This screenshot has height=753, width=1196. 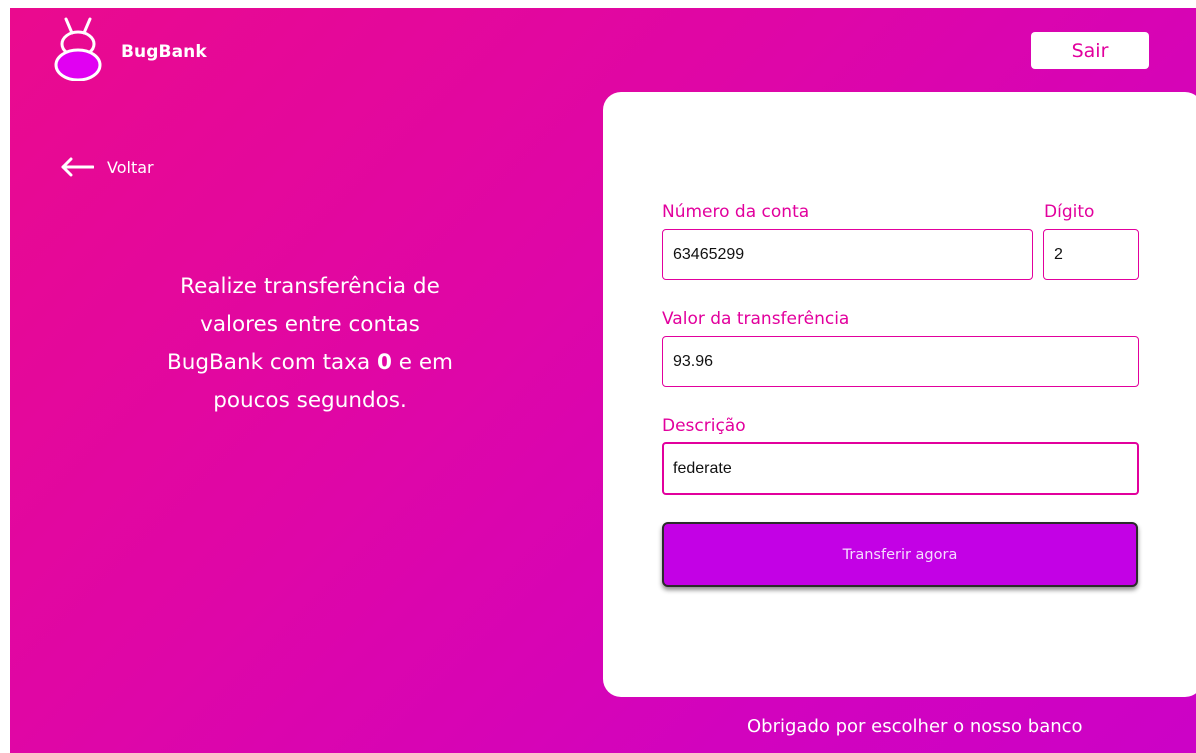 What do you see at coordinates (756, 319) in the screenshot?
I see `transfer-amount-label: Valor da transferência` at bounding box center [756, 319].